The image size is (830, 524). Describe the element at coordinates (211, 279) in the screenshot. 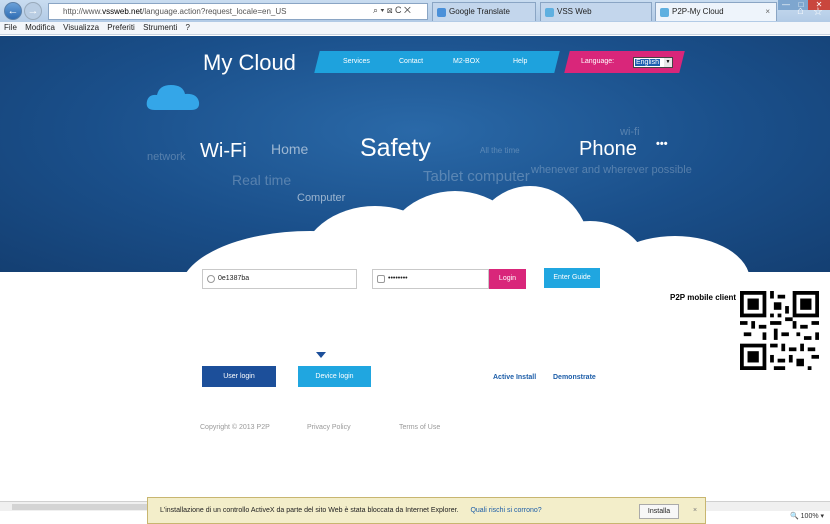

I see `user-icon` at that location.